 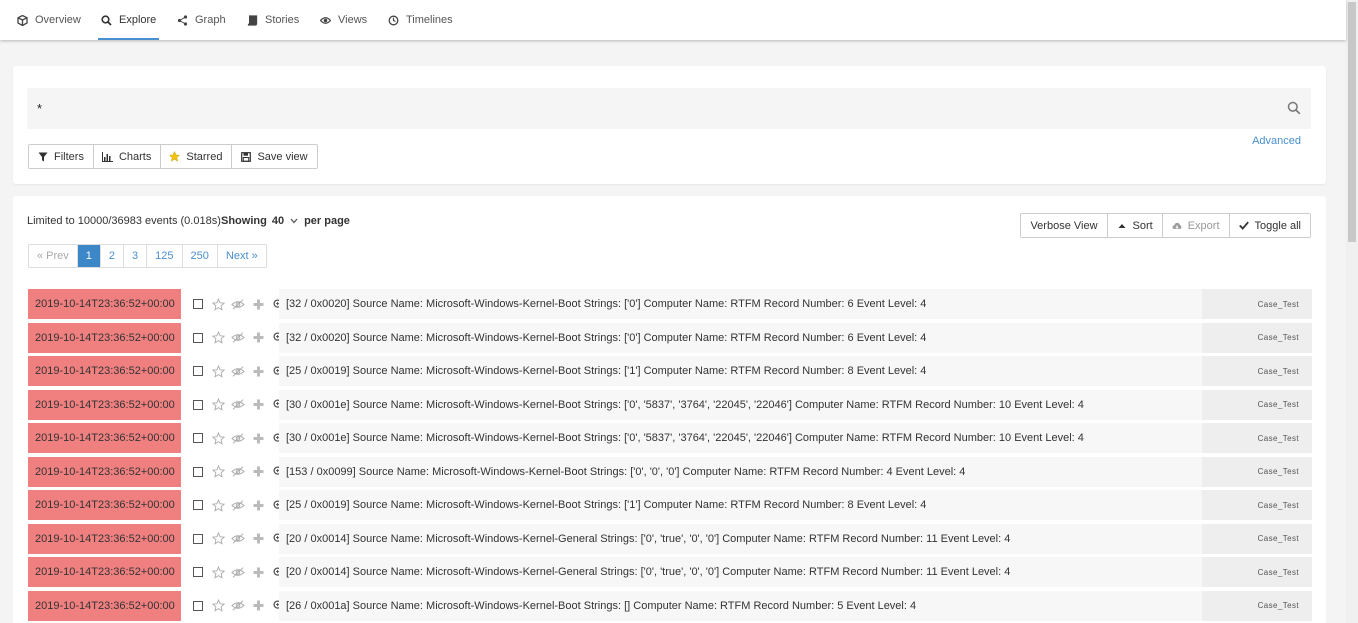 I want to click on sort-button: Sort, so click(x=1135, y=225).